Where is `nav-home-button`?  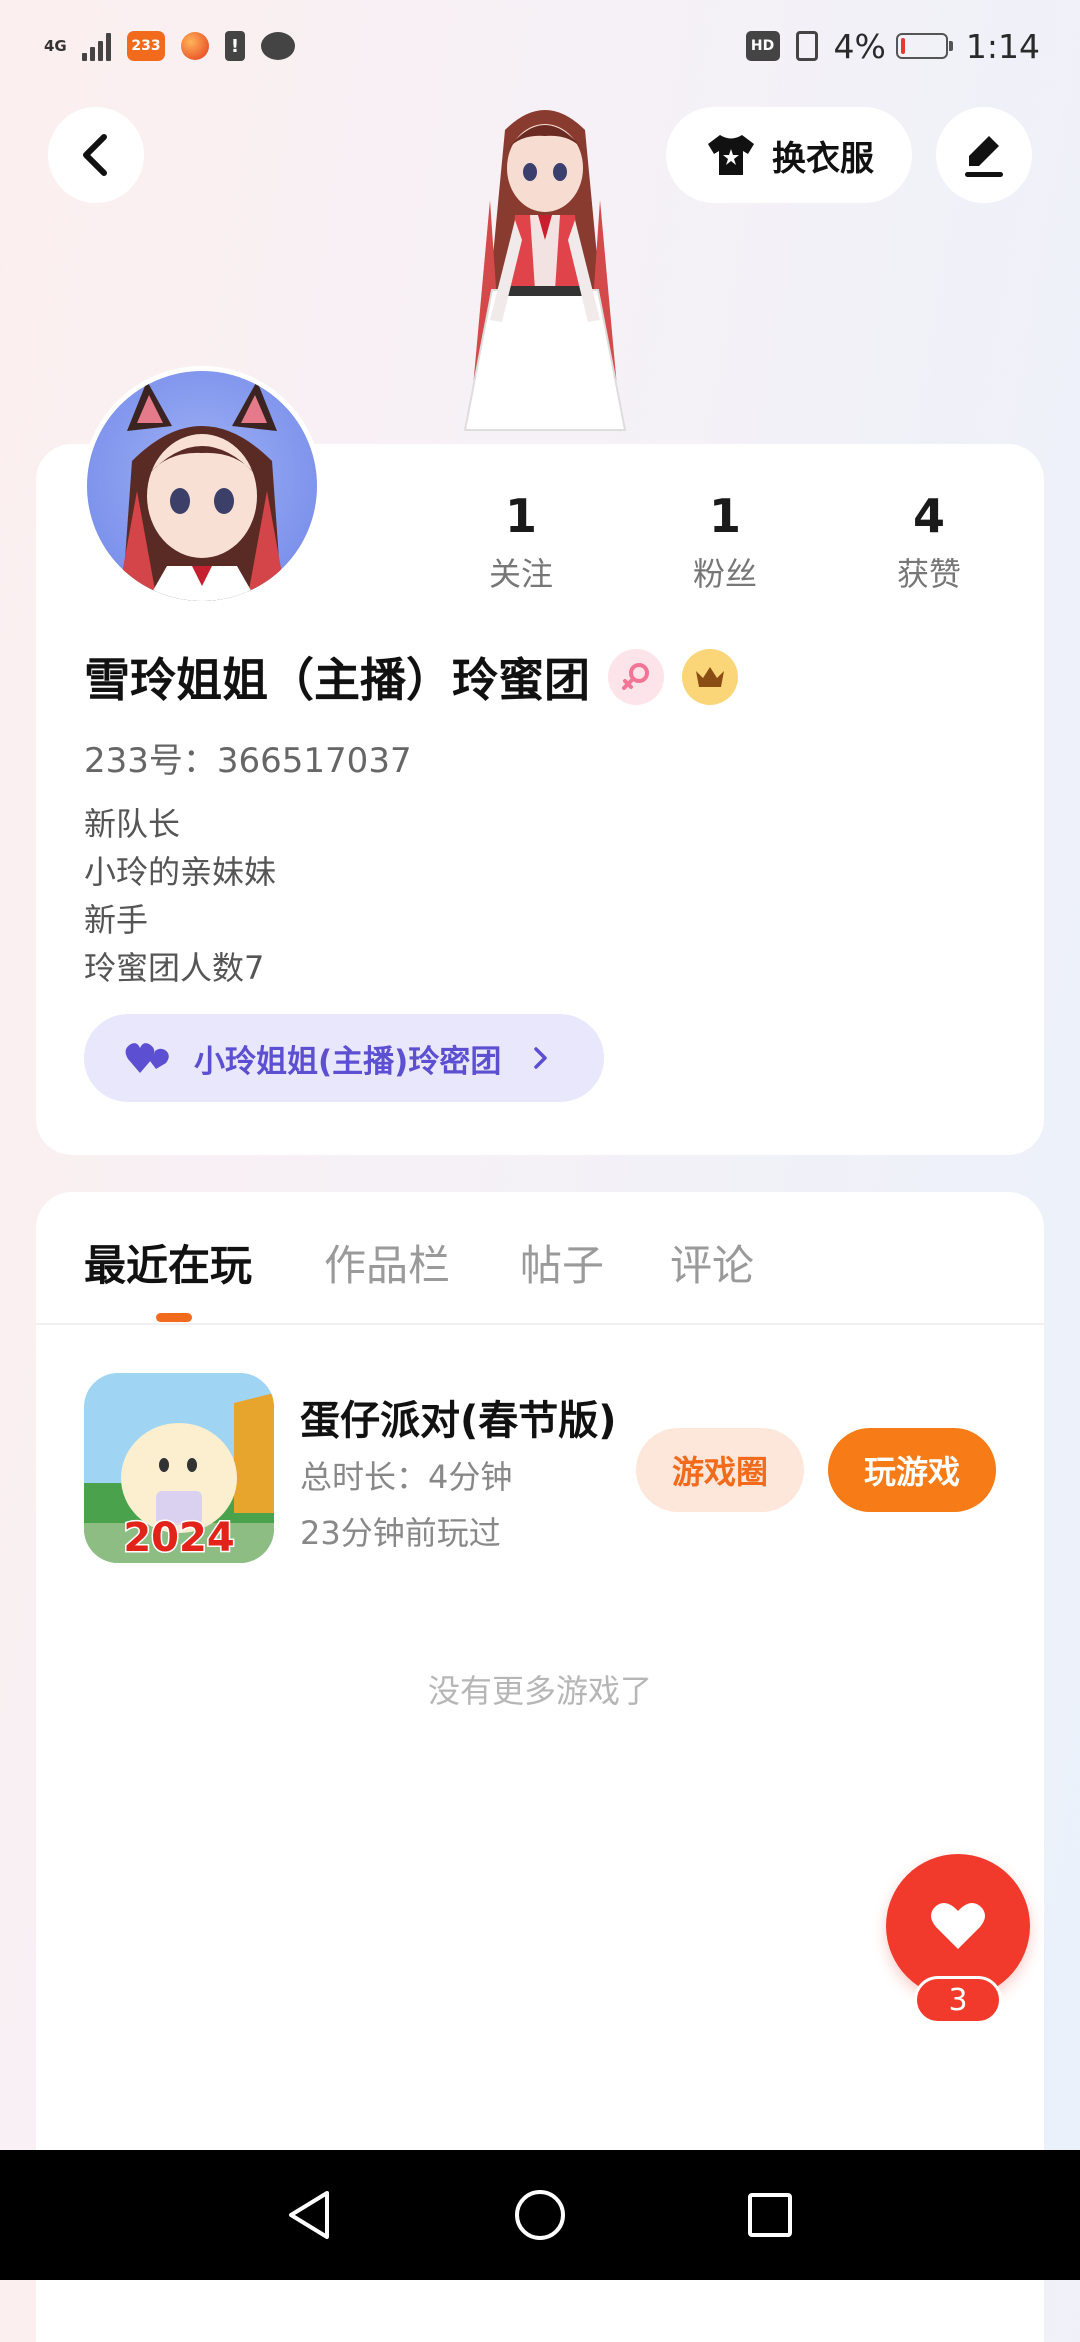 nav-home-button is located at coordinates (540, 2215).